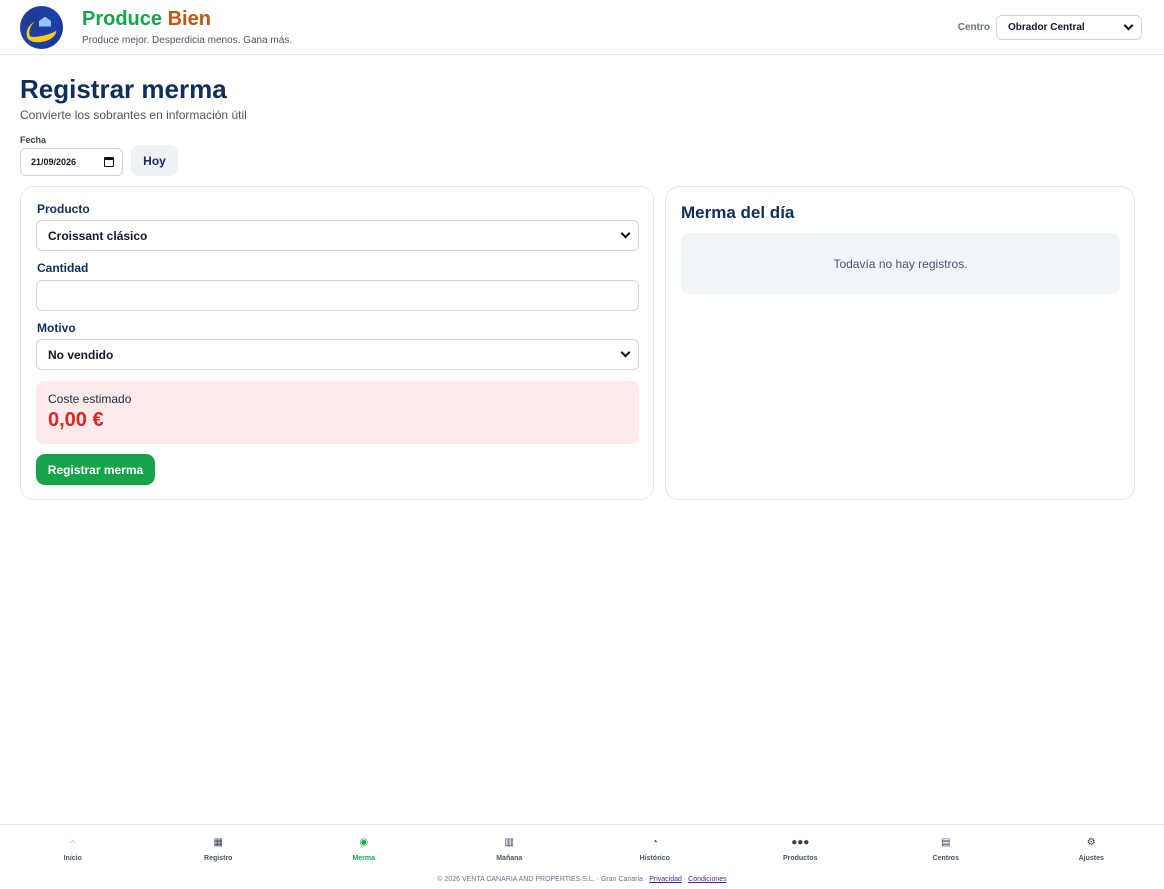 This screenshot has width=1164, height=889. What do you see at coordinates (707, 879) in the screenshot?
I see `terms-link: Condiciones` at bounding box center [707, 879].